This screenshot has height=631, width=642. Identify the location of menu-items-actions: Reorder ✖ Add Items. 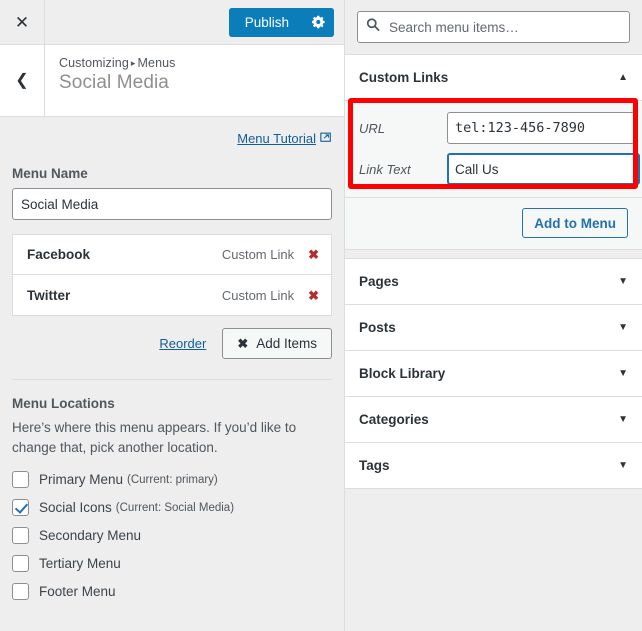
(172, 343).